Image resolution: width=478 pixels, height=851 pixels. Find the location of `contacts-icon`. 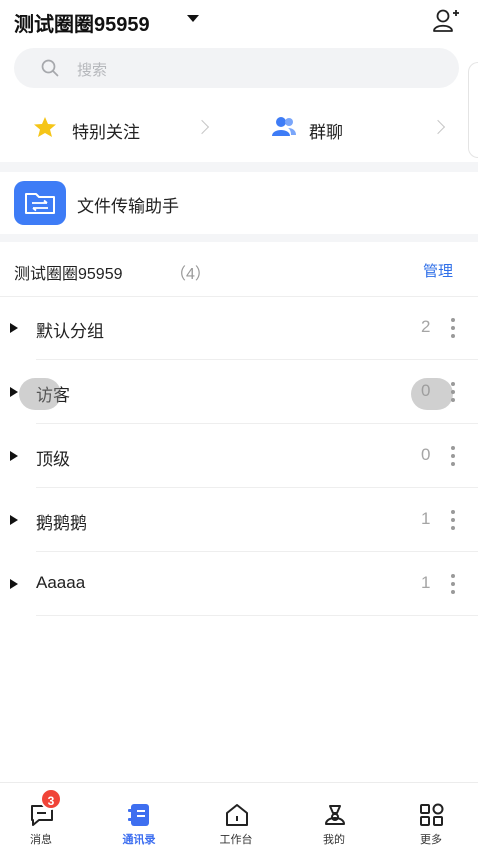

contacts-icon is located at coordinates (138, 815).